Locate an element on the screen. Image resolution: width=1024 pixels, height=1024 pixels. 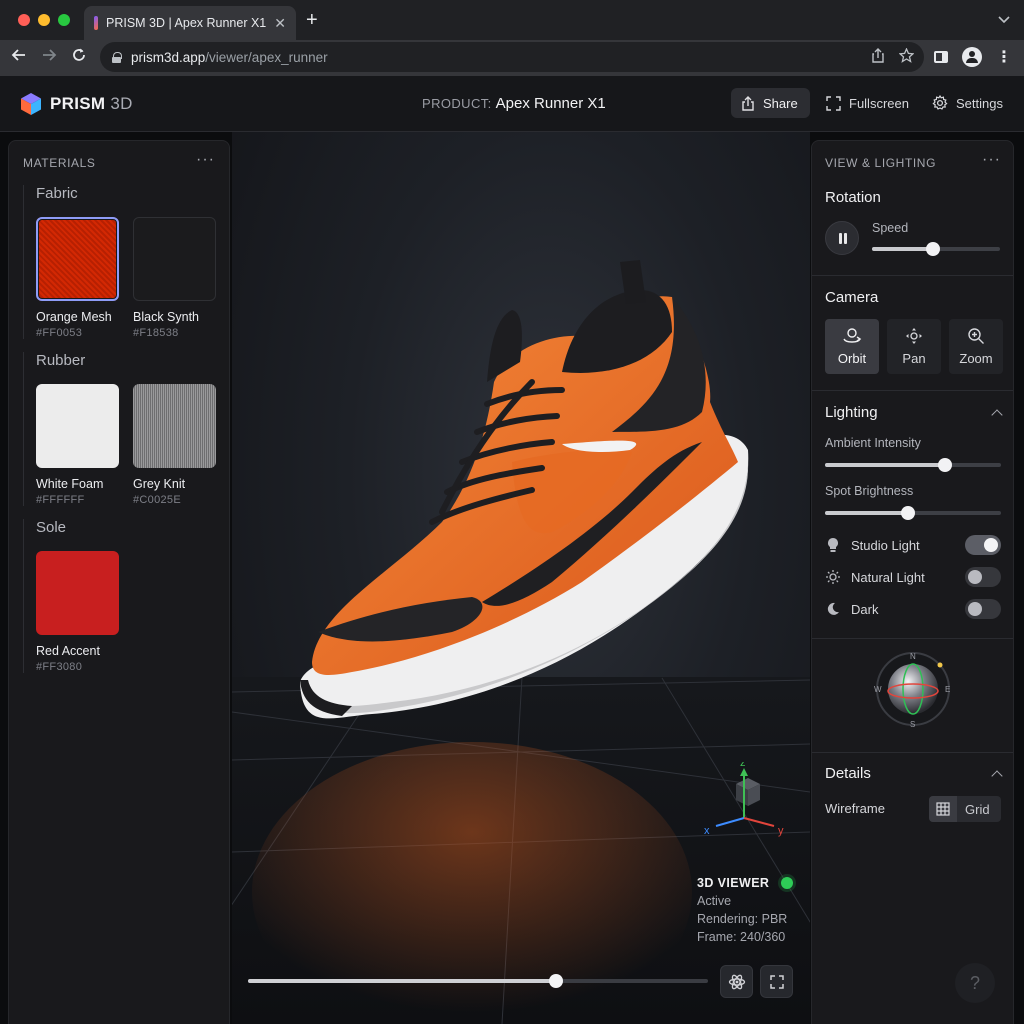
browser-tab-active: PRISM 3D | Apex Runner X1 ✕ is located at coordinates (190, 23).